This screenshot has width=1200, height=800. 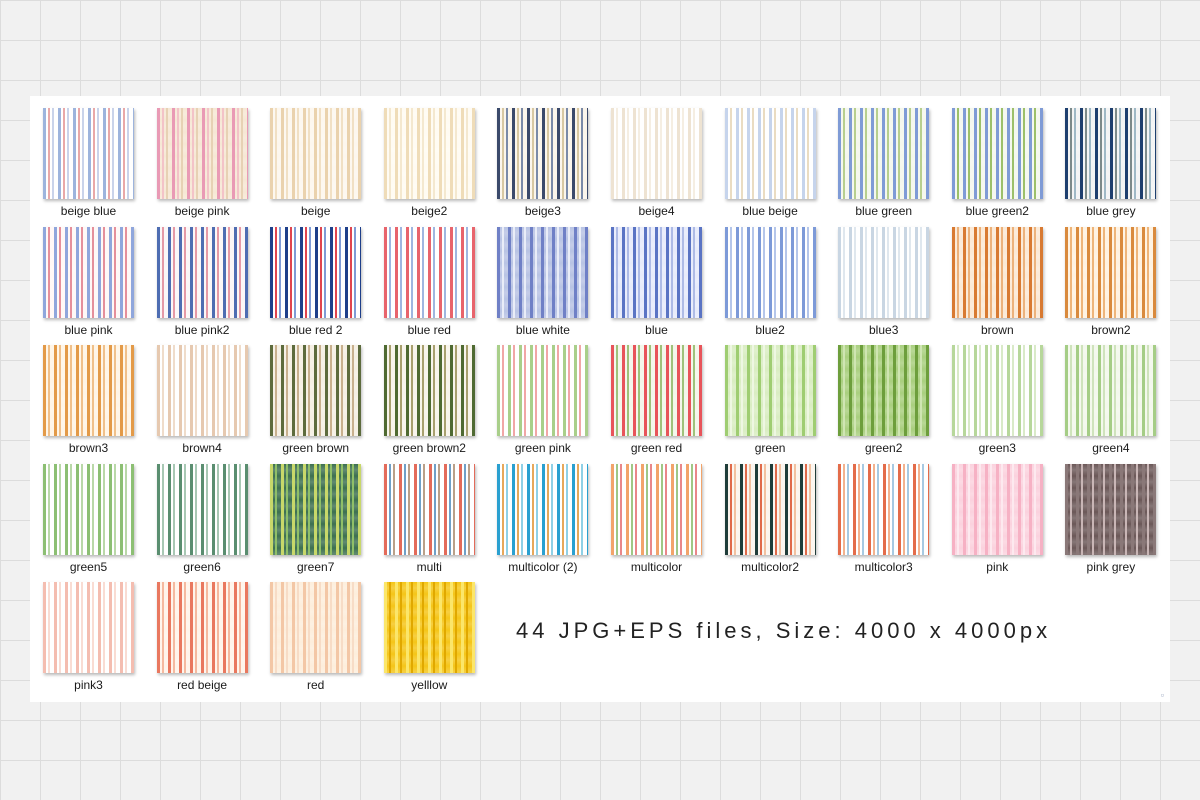 What do you see at coordinates (543, 566) in the screenshot?
I see `file-name-label: multicolor (2)` at bounding box center [543, 566].